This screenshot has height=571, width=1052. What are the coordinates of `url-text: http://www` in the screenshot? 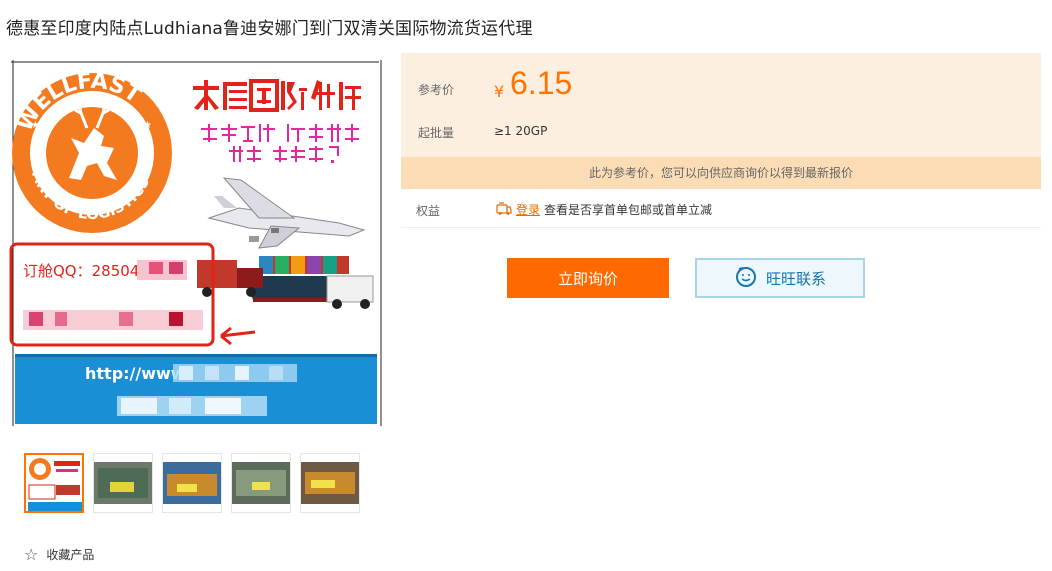 It's located at (135, 373).